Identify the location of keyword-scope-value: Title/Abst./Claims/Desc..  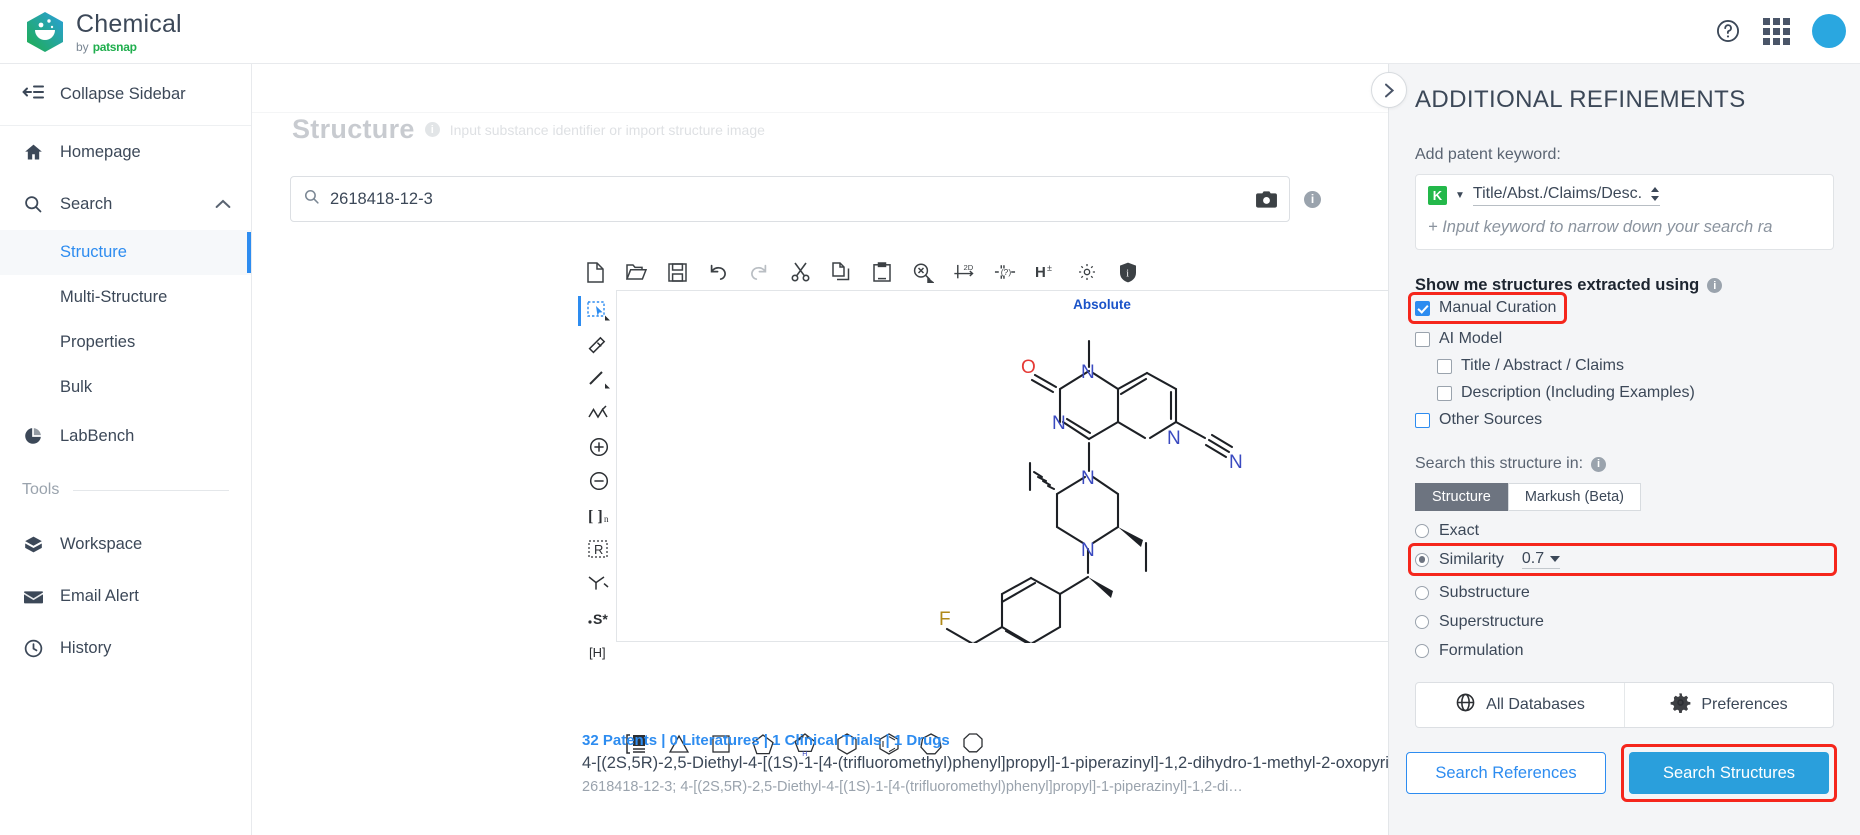
(1557, 193).